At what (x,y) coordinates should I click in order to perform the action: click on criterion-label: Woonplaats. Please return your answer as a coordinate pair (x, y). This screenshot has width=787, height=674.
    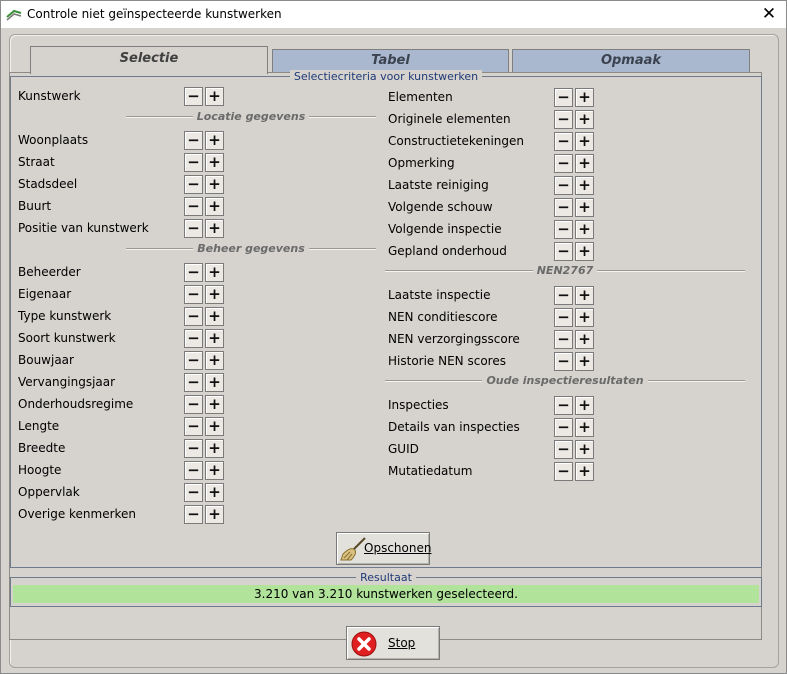
    Looking at the image, I should click on (53, 140).